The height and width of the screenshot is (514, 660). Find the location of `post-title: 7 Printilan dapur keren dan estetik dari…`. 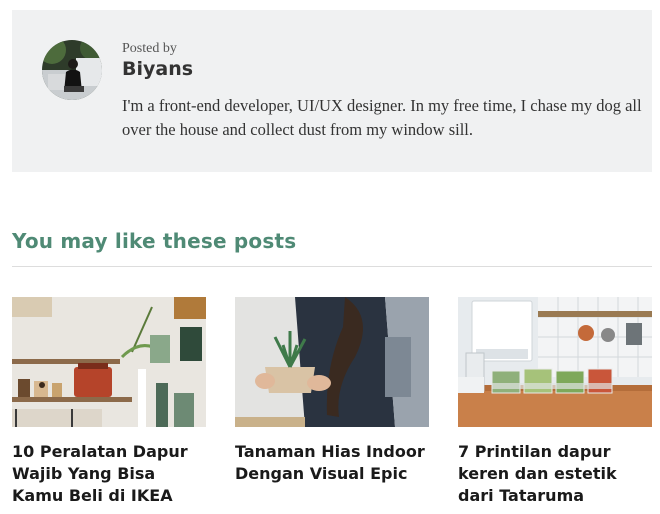

post-title: 7 Printilan dapur keren dan estetik dari… is located at coordinates (555, 474).